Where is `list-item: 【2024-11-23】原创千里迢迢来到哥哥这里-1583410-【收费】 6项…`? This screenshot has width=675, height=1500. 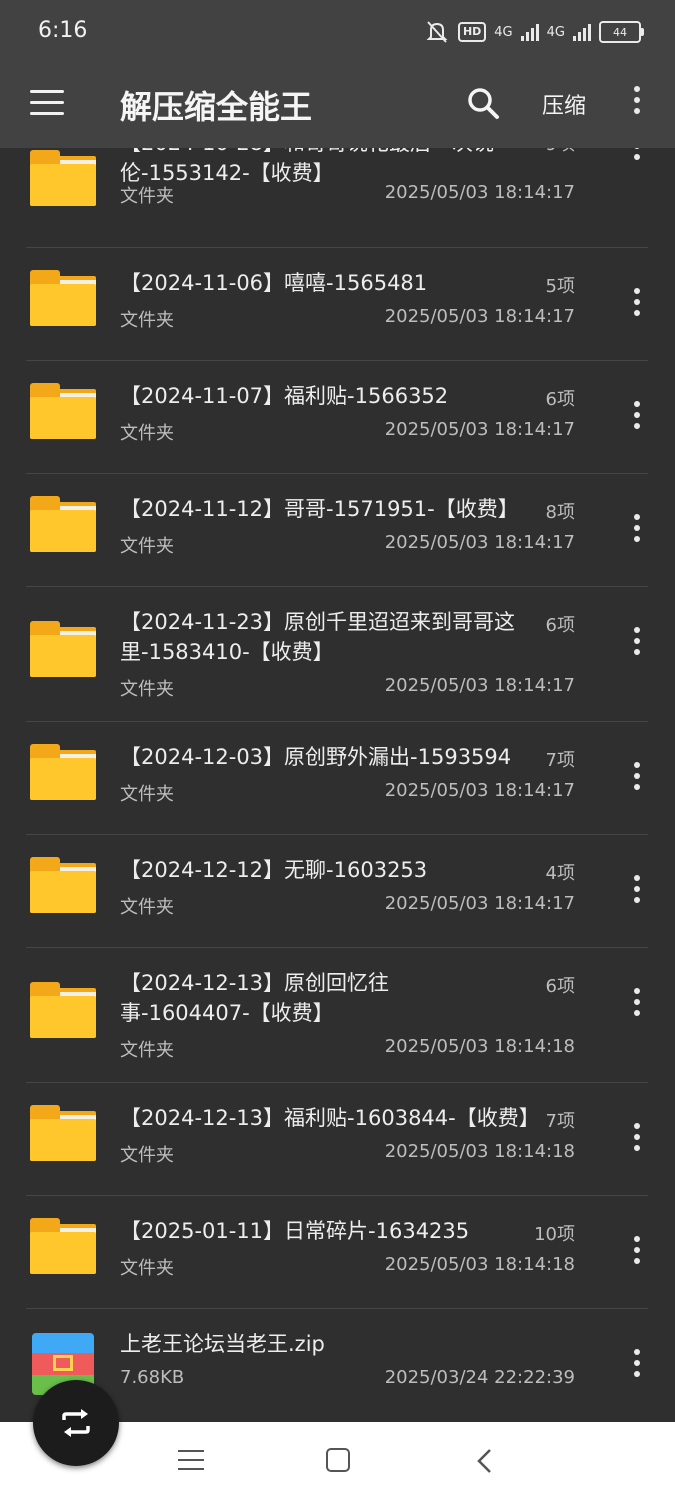 list-item: 【2024-11-23】原创千里迢迢来到哥哥这里-1583410-【收费】 6项… is located at coordinates (337, 654).